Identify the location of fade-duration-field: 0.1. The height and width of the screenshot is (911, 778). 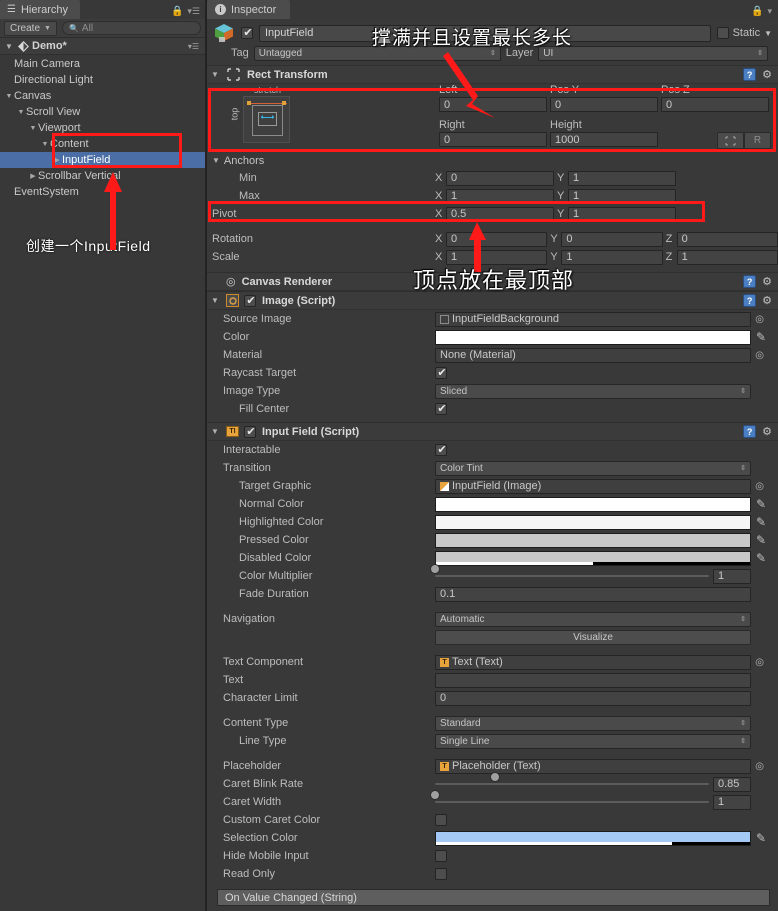
(593, 594).